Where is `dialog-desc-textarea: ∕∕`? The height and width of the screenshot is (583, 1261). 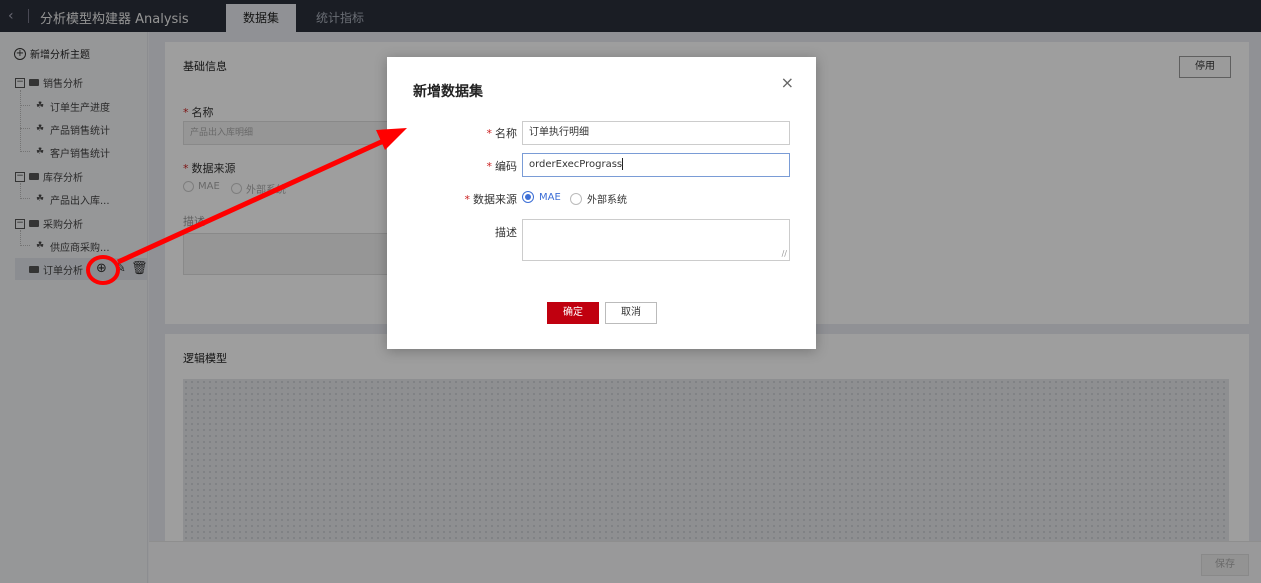
dialog-desc-textarea: ∕∕ is located at coordinates (656, 240).